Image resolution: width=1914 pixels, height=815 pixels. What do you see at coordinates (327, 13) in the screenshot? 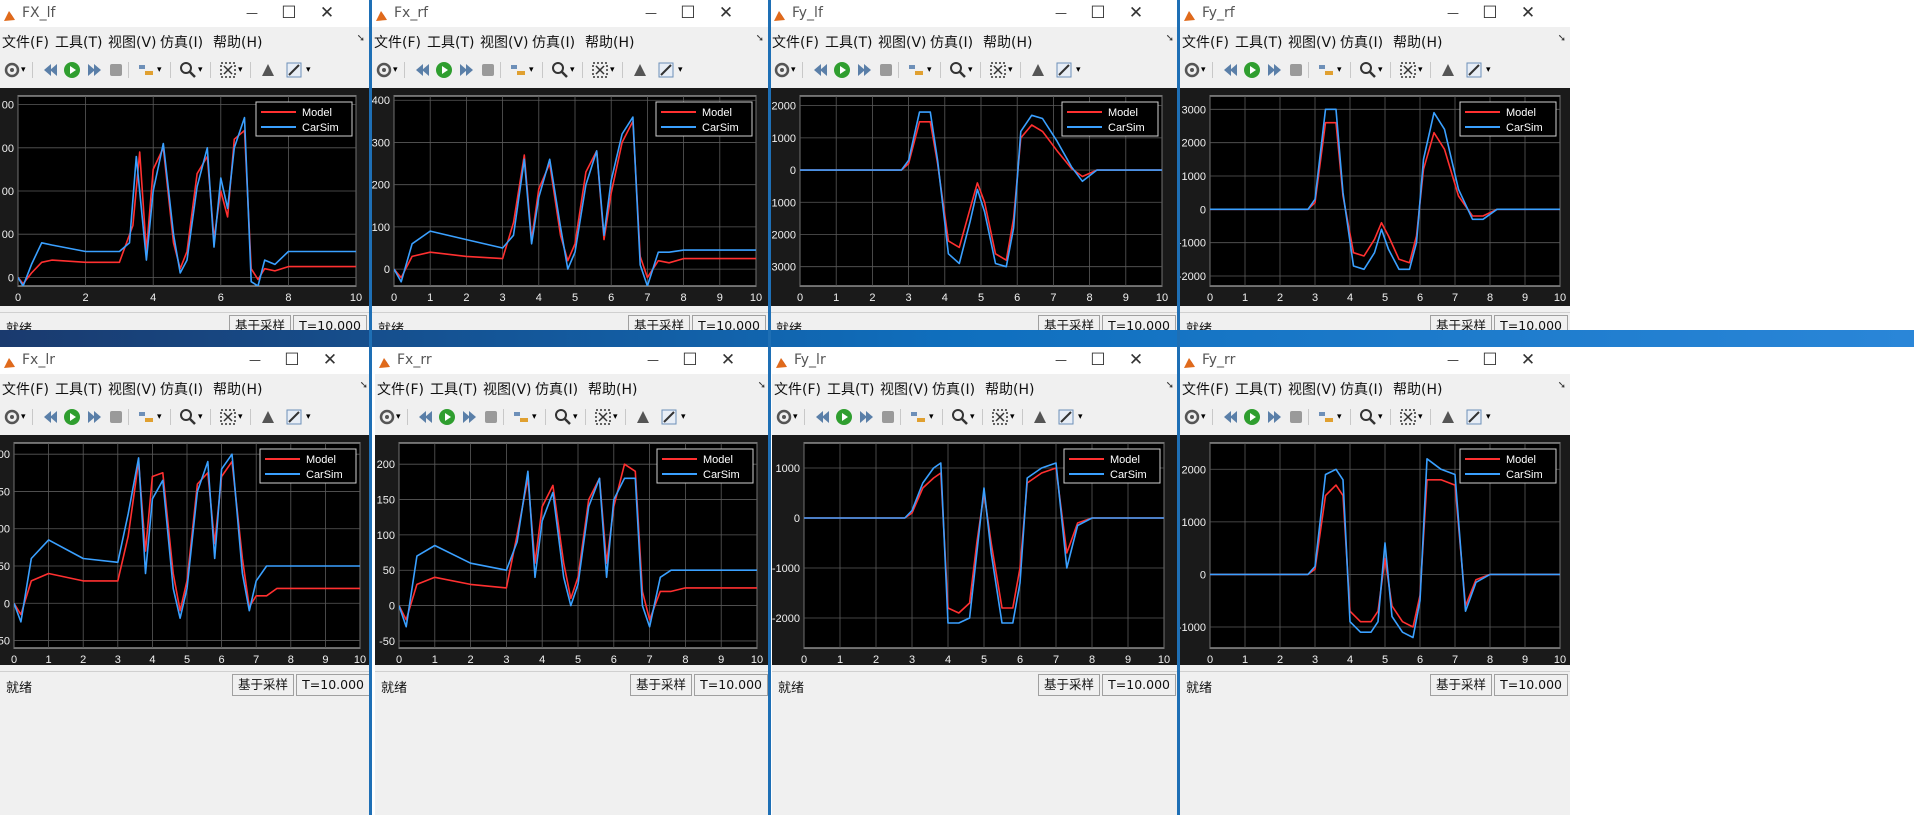
I see `close-button: ✕` at bounding box center [327, 13].